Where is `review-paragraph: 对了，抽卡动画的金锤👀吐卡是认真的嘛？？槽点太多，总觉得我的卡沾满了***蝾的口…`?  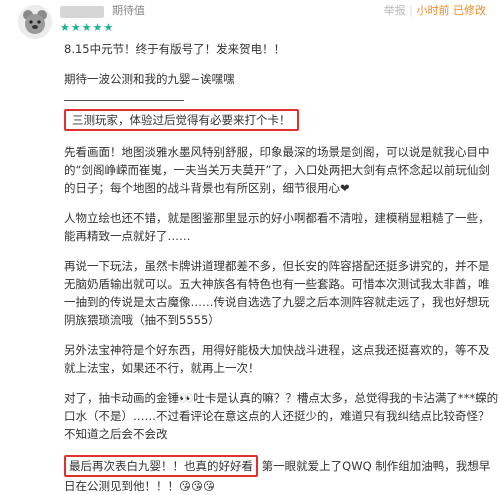
review-paragraph: 对了，抽卡动画的金锤👀吐卡是认真的嘛？？槽点太多，总觉得我的卡沾满了***蝾的口… is located at coordinates (281, 416).